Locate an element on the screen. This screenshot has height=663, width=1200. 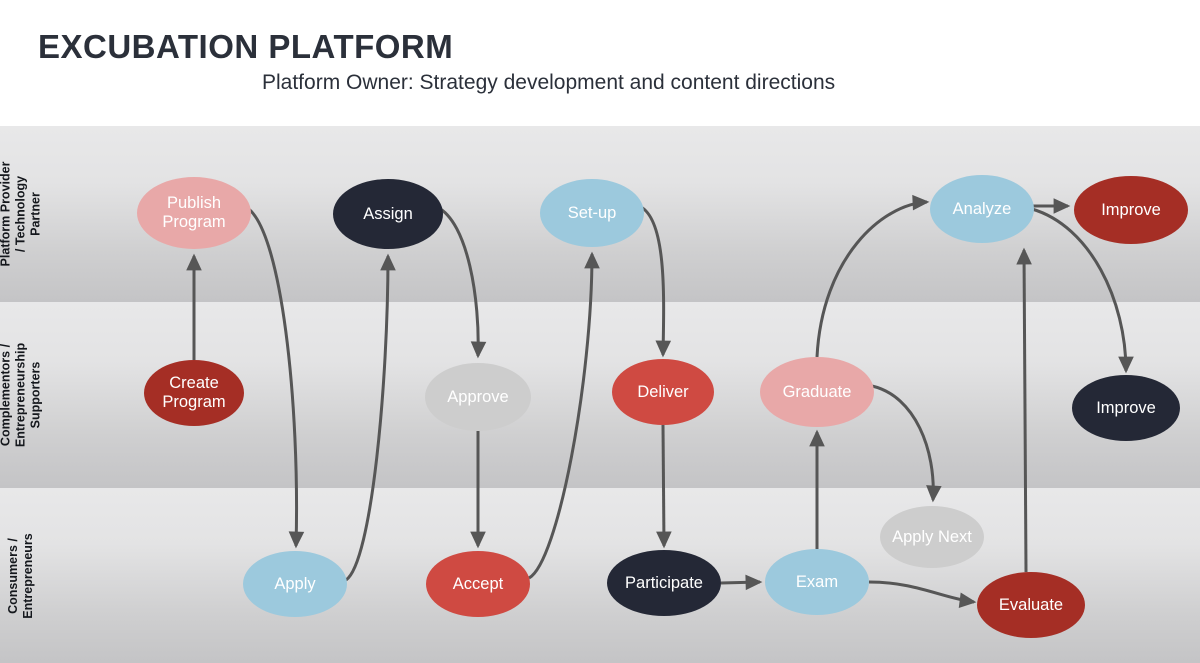
swimlane-label-line: Entrepreneurship is located at coordinates (20, 395).